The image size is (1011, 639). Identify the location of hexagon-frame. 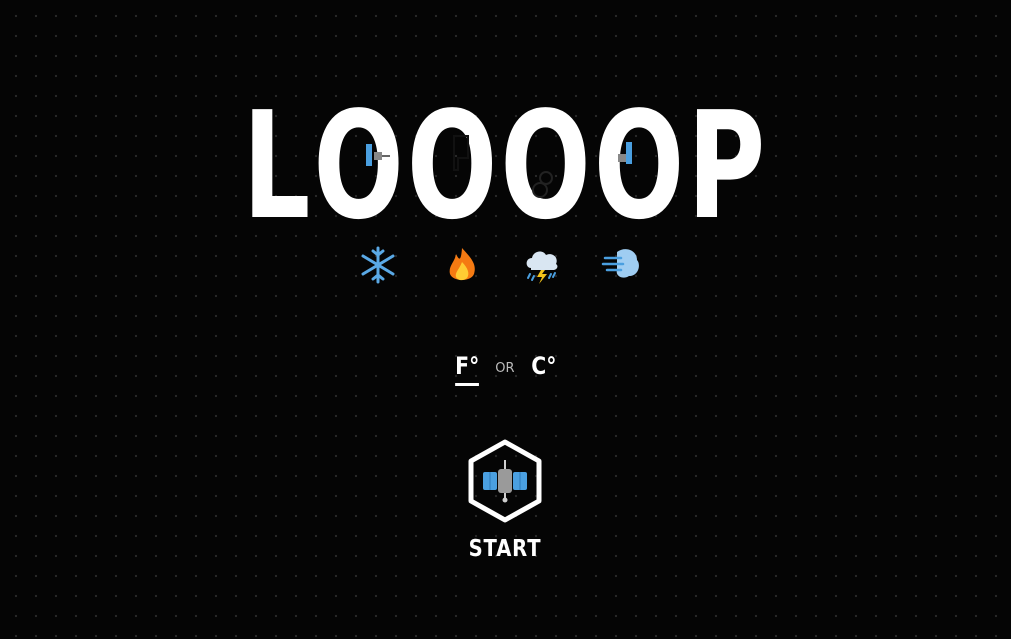
(505, 481).